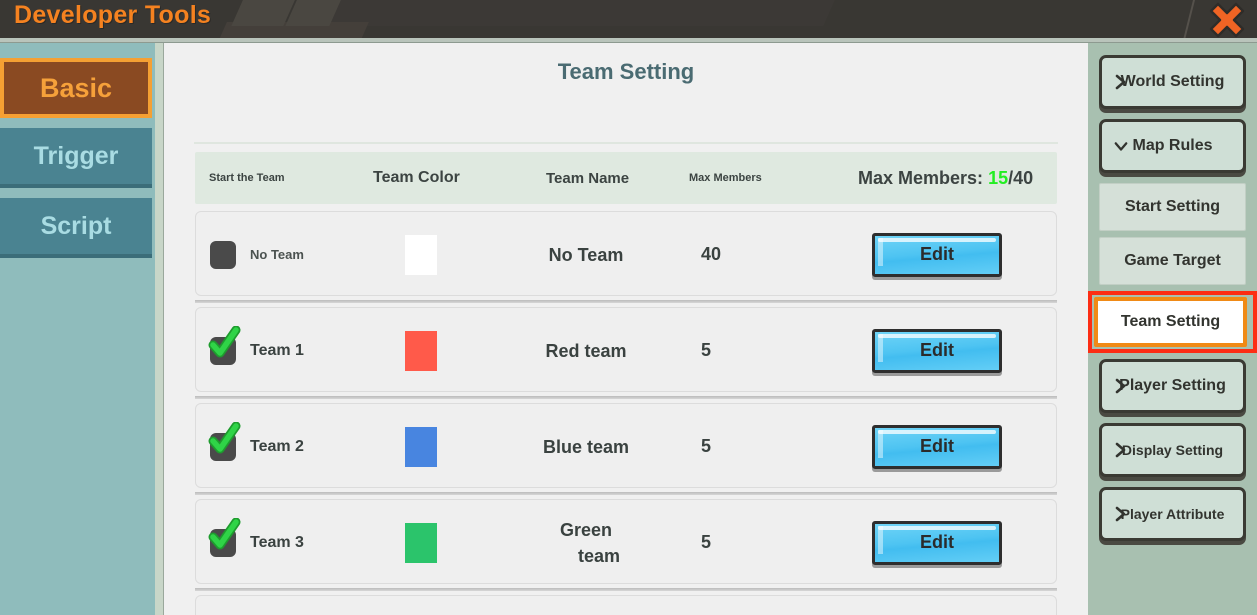  Describe the element at coordinates (599, 555) in the screenshot. I see `team-name-line2: team` at that location.